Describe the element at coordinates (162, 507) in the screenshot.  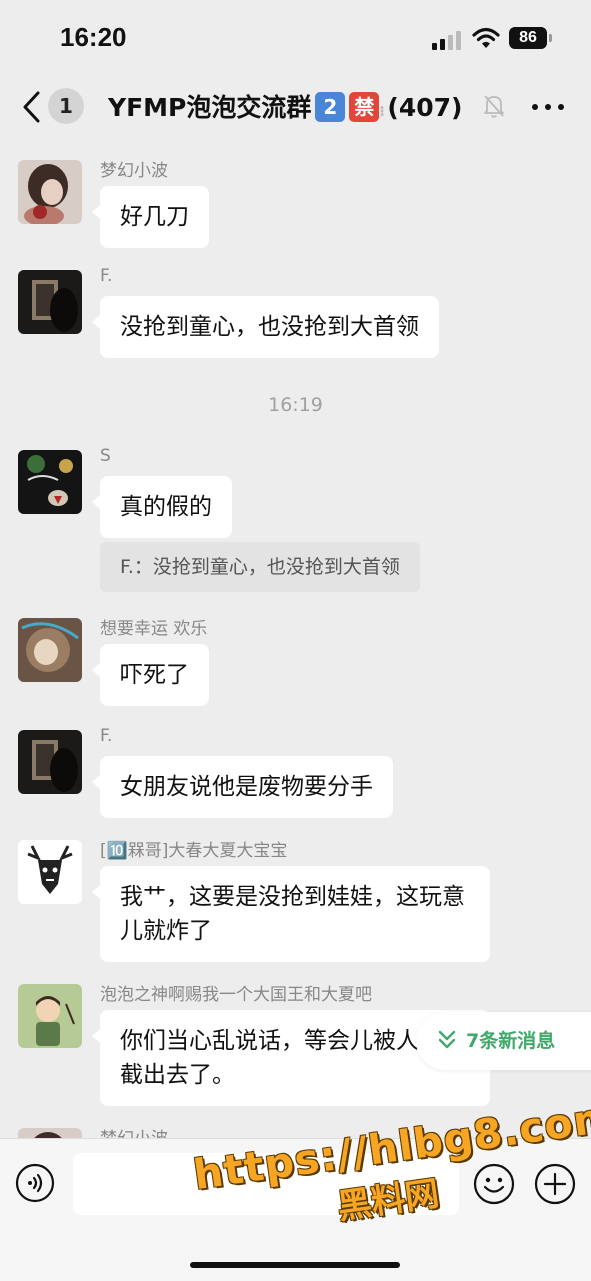
I see `message-bubble: 真的假的` at that location.